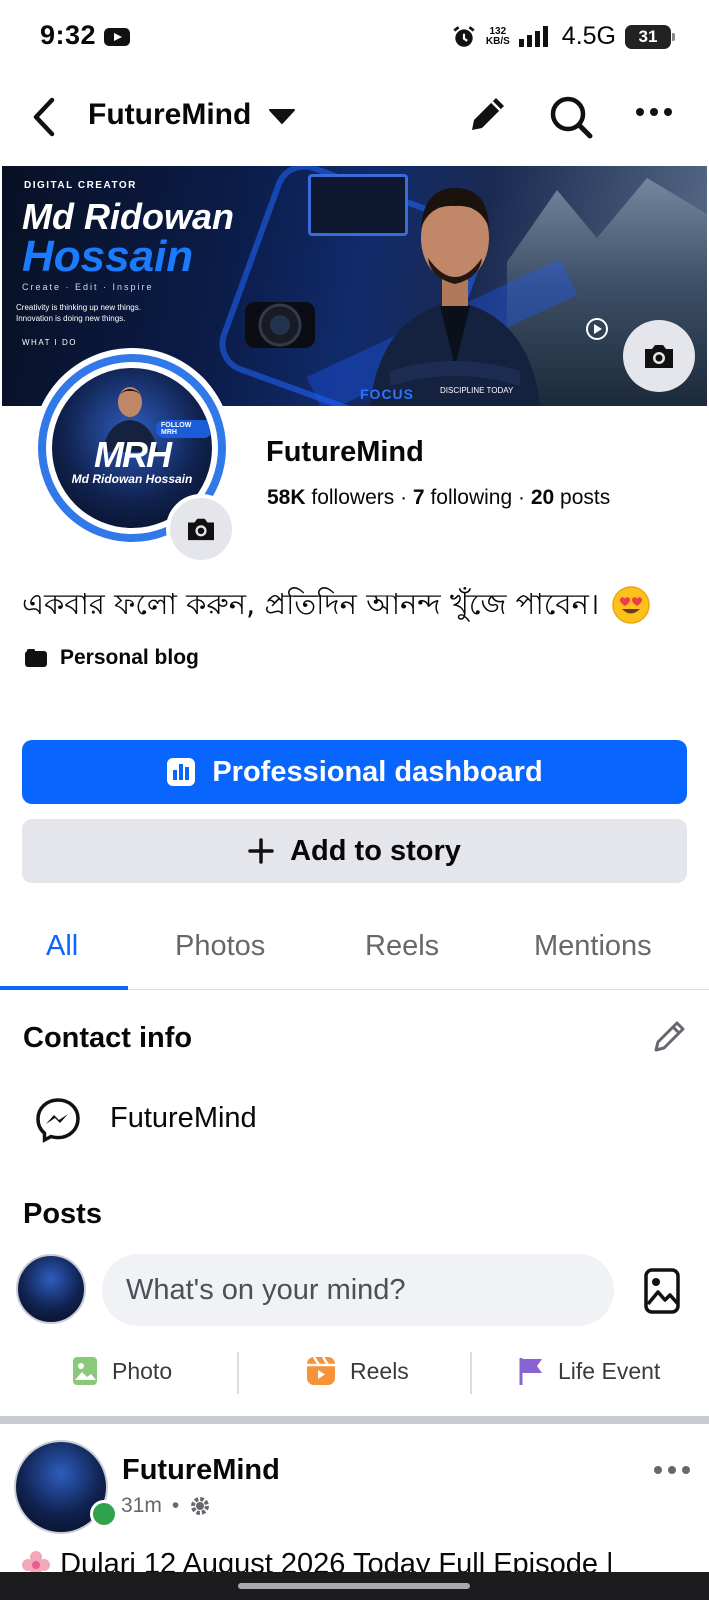  I want to click on photo-icon, so click(85, 1371).